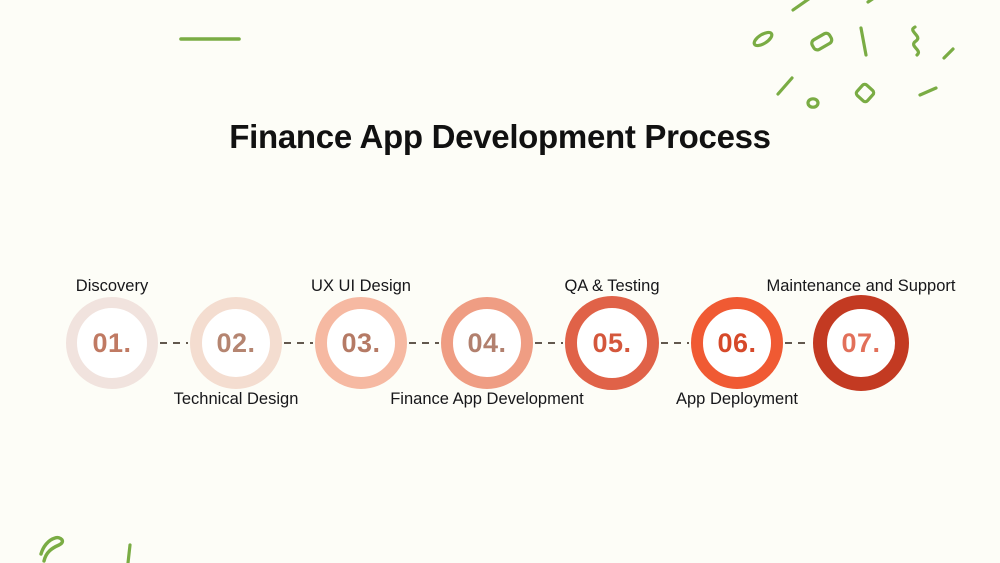  What do you see at coordinates (737, 399) in the screenshot?
I see `step-label-6: App Deployment` at bounding box center [737, 399].